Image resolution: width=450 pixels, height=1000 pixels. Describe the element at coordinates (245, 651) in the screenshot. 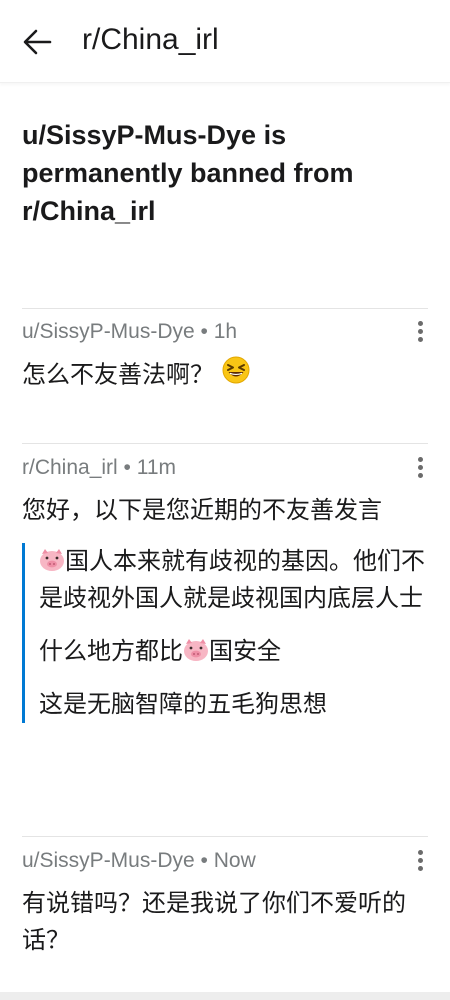

I see `quote-text: 国安全` at that location.